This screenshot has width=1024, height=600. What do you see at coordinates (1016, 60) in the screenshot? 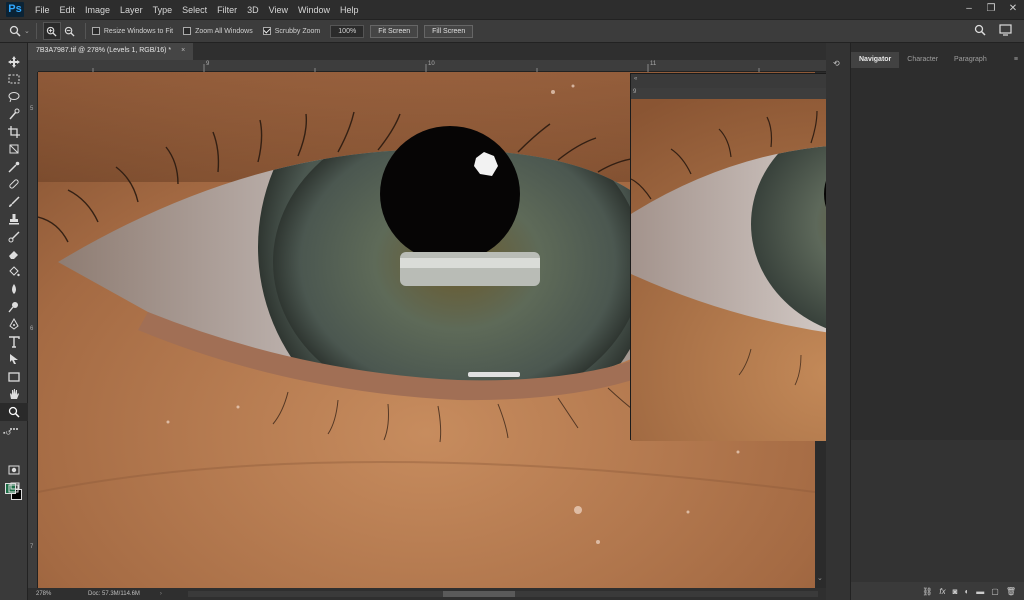
I see `panel-menu-icon: ≡` at bounding box center [1016, 60].